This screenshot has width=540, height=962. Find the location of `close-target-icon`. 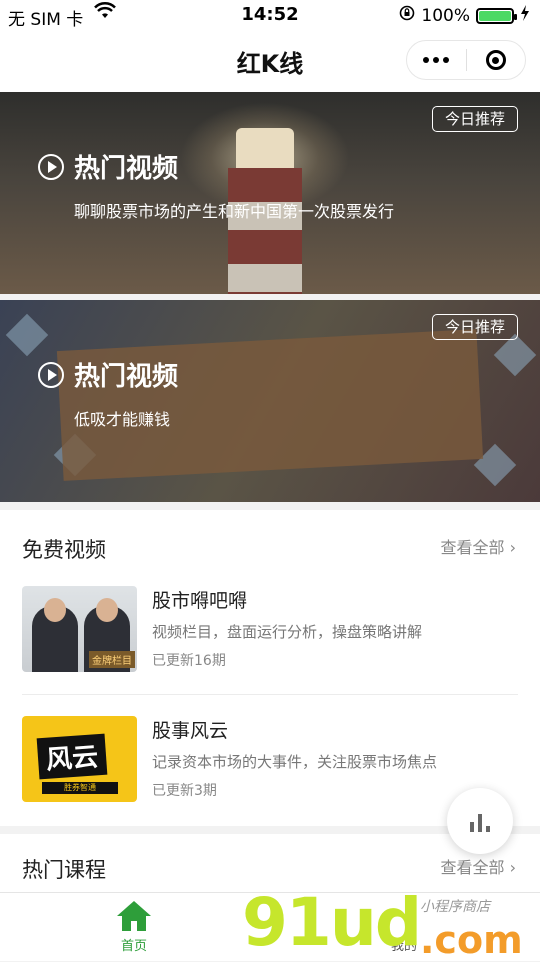

close-target-icon is located at coordinates (495, 60).